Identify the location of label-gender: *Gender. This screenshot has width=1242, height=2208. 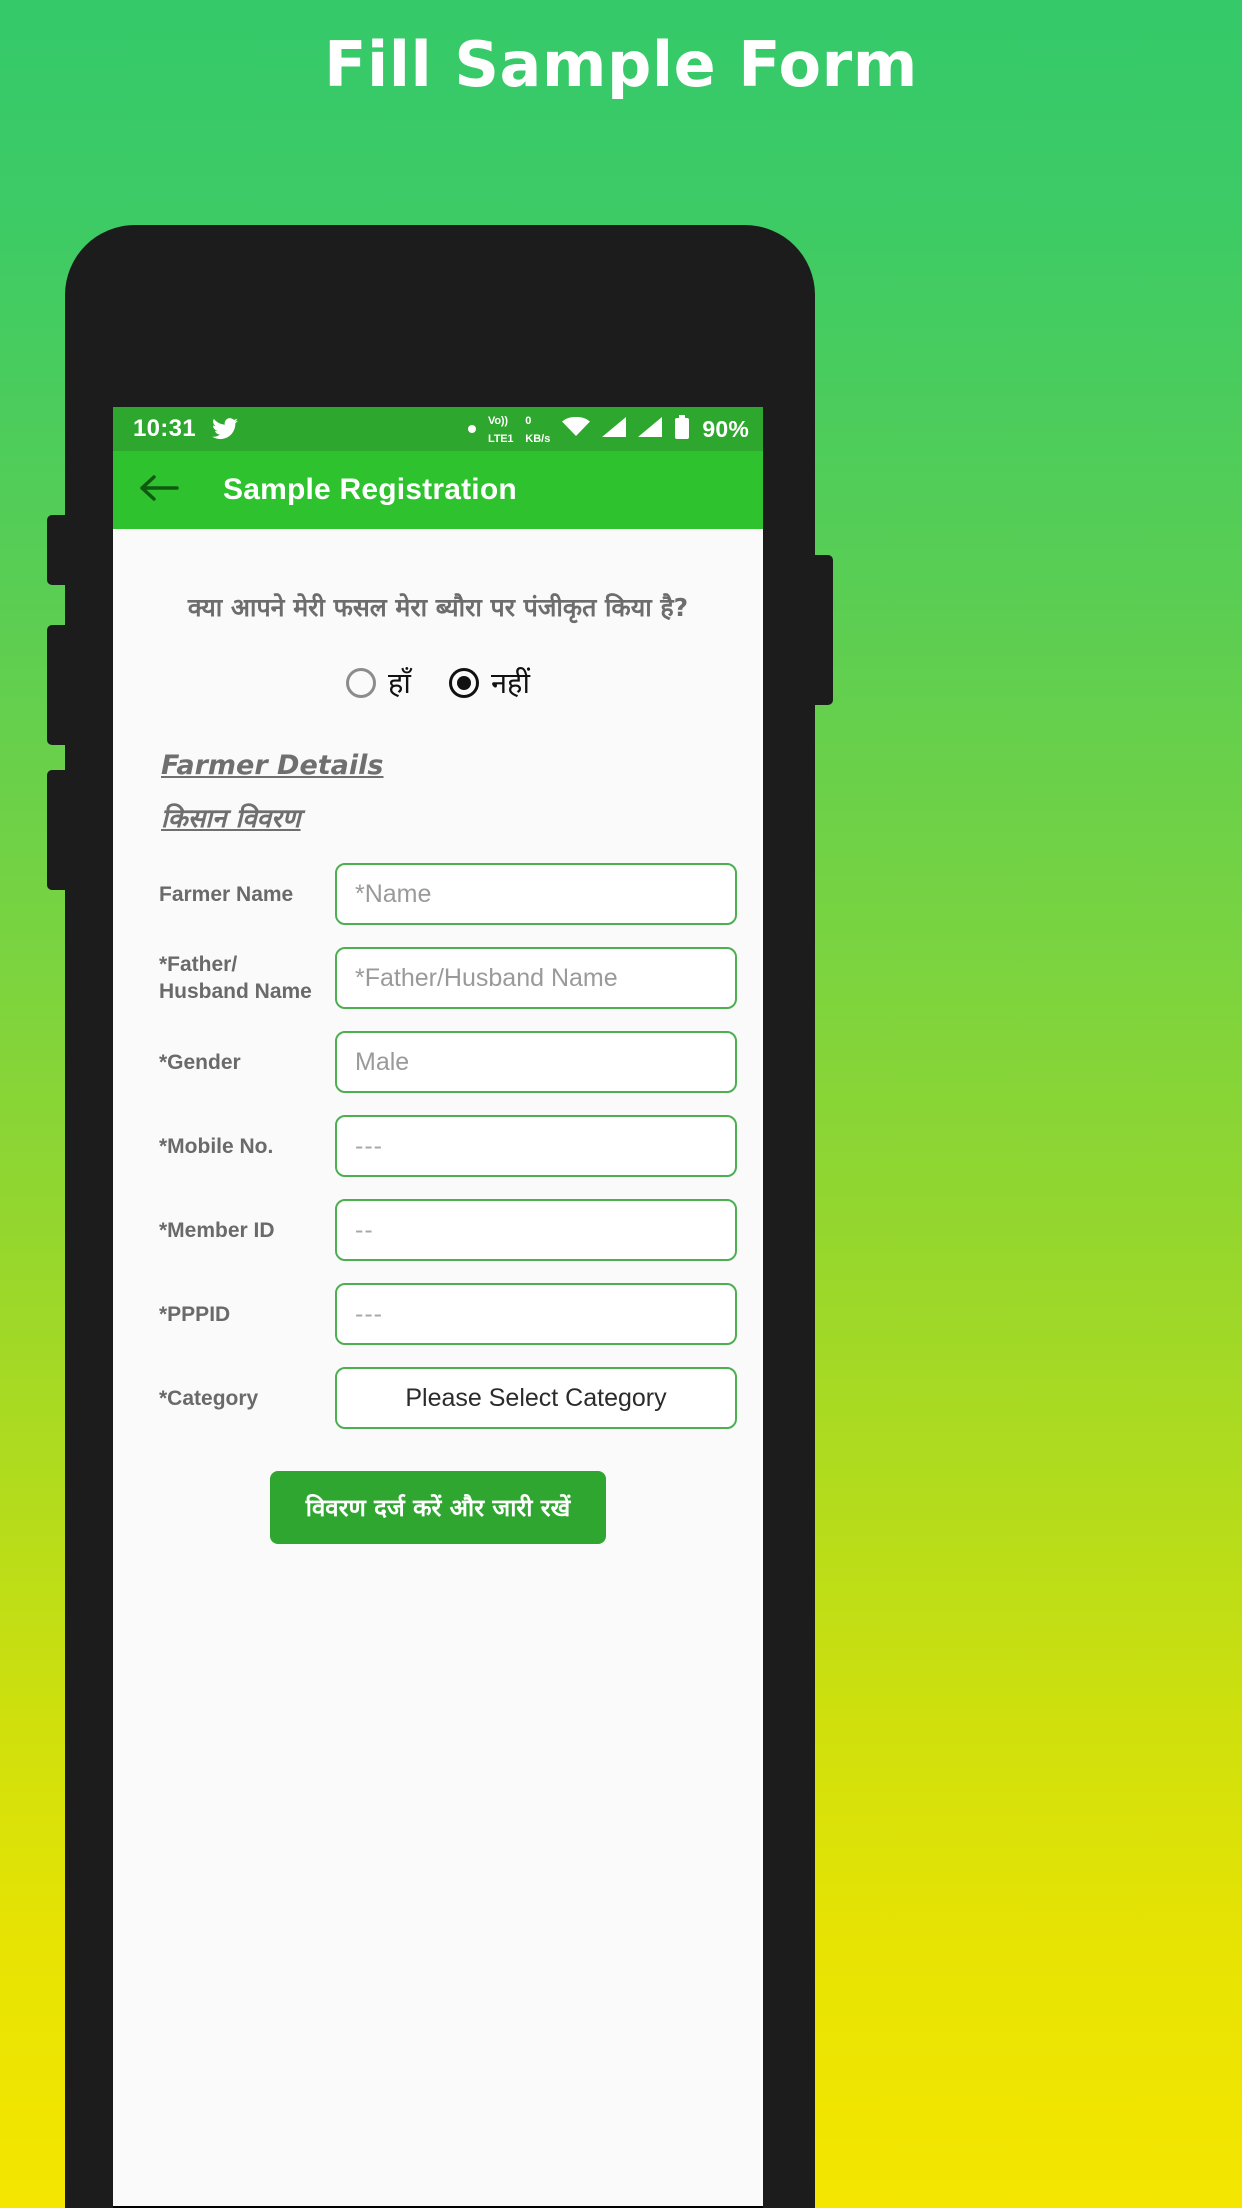
(200, 1062).